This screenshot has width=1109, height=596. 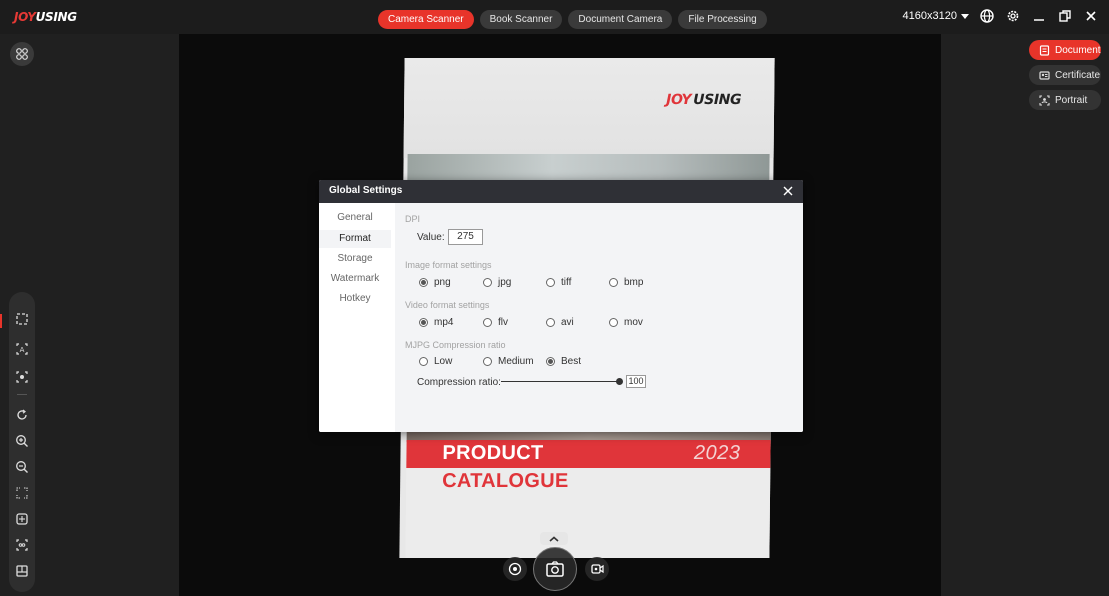 I want to click on camera-icon, so click(x=555, y=569).